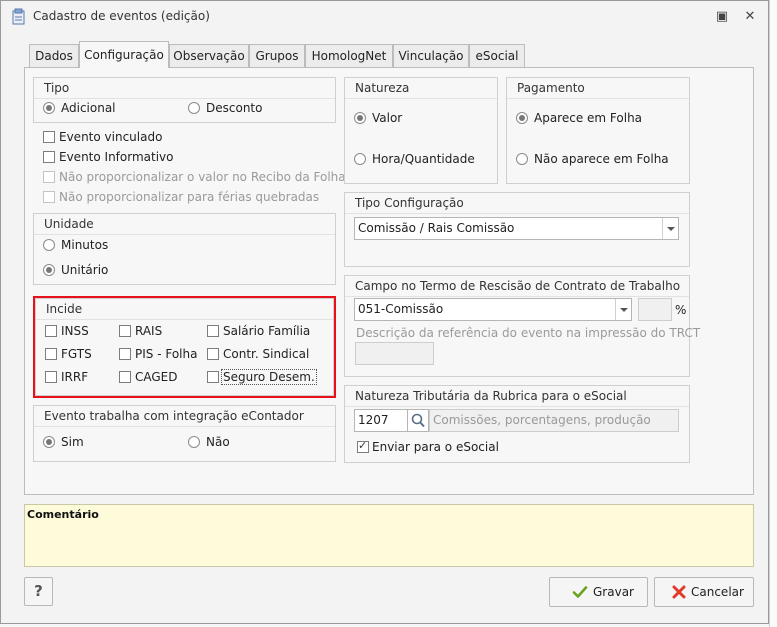  What do you see at coordinates (598, 88) in the screenshot?
I see `group-pagamento-title: Pagamento` at bounding box center [598, 88].